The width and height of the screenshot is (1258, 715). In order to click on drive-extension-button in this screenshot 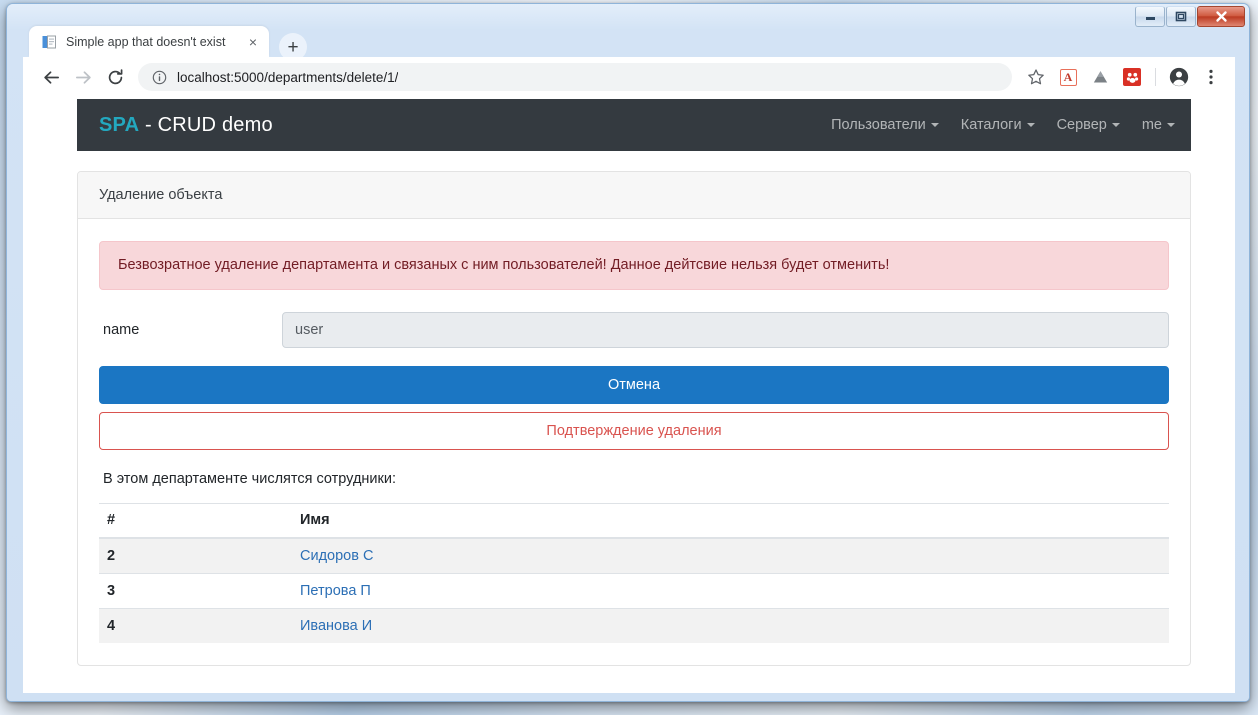, I will do `click(1100, 77)`.